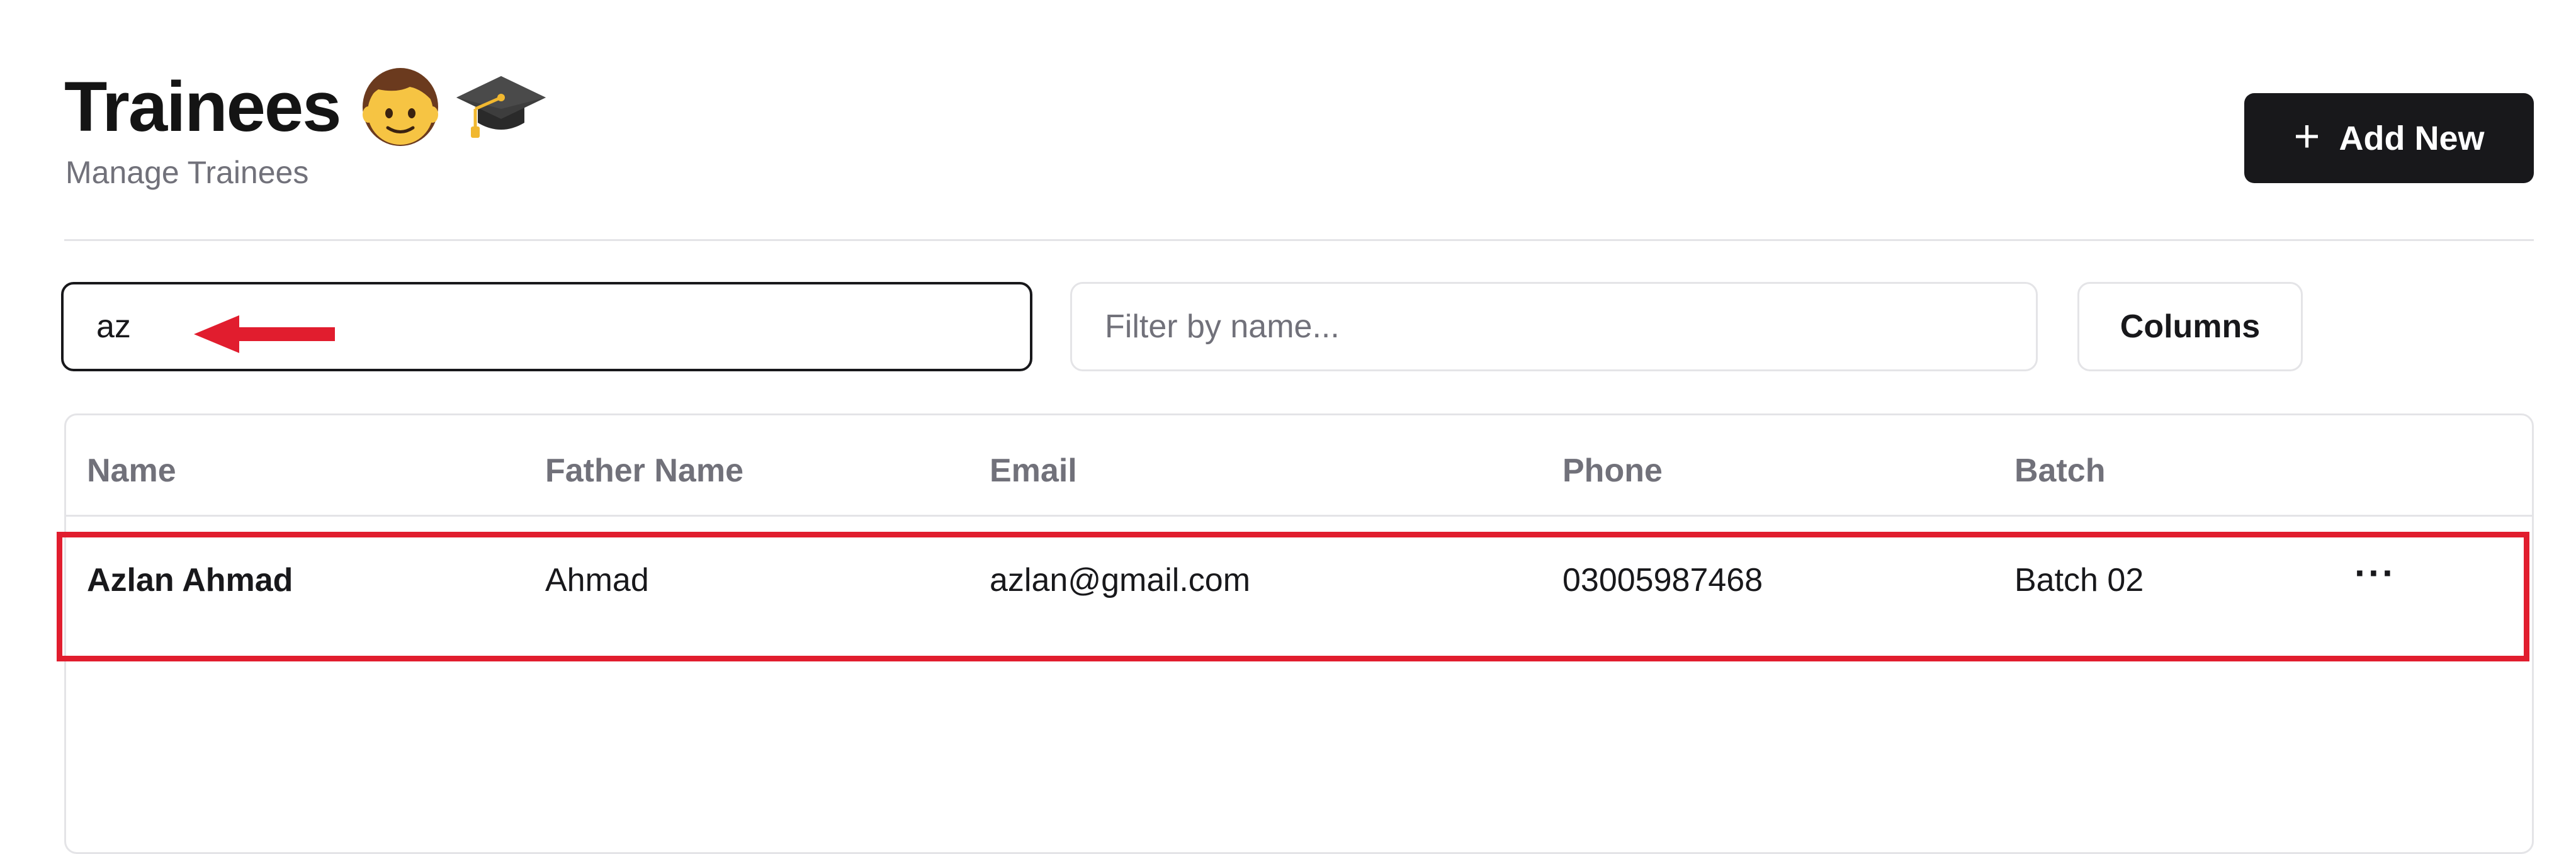 The image size is (2576, 854). I want to click on column-header-batch: Batch, so click(2060, 471).